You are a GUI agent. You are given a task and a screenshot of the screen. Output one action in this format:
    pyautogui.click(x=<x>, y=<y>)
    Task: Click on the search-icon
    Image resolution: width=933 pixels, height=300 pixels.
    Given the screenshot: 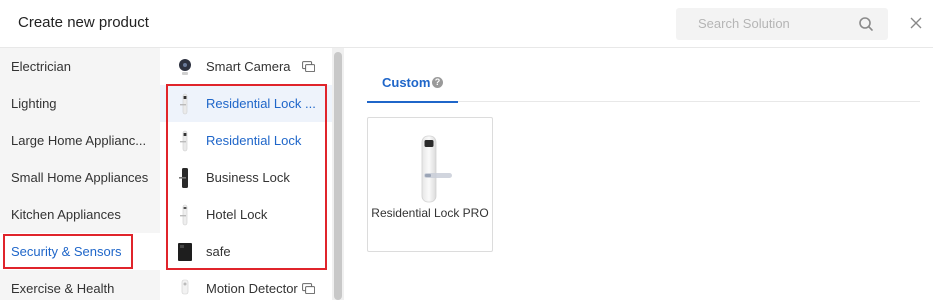 What is the action you would take?
    pyautogui.click(x=866, y=24)
    